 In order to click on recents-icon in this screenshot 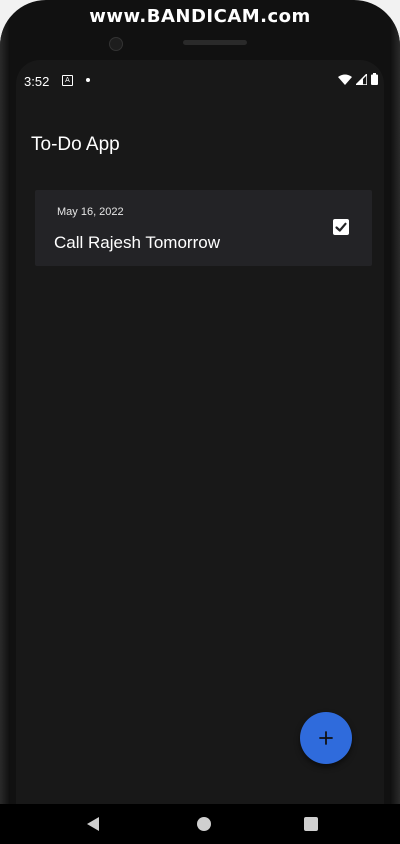, I will do `click(311, 824)`.